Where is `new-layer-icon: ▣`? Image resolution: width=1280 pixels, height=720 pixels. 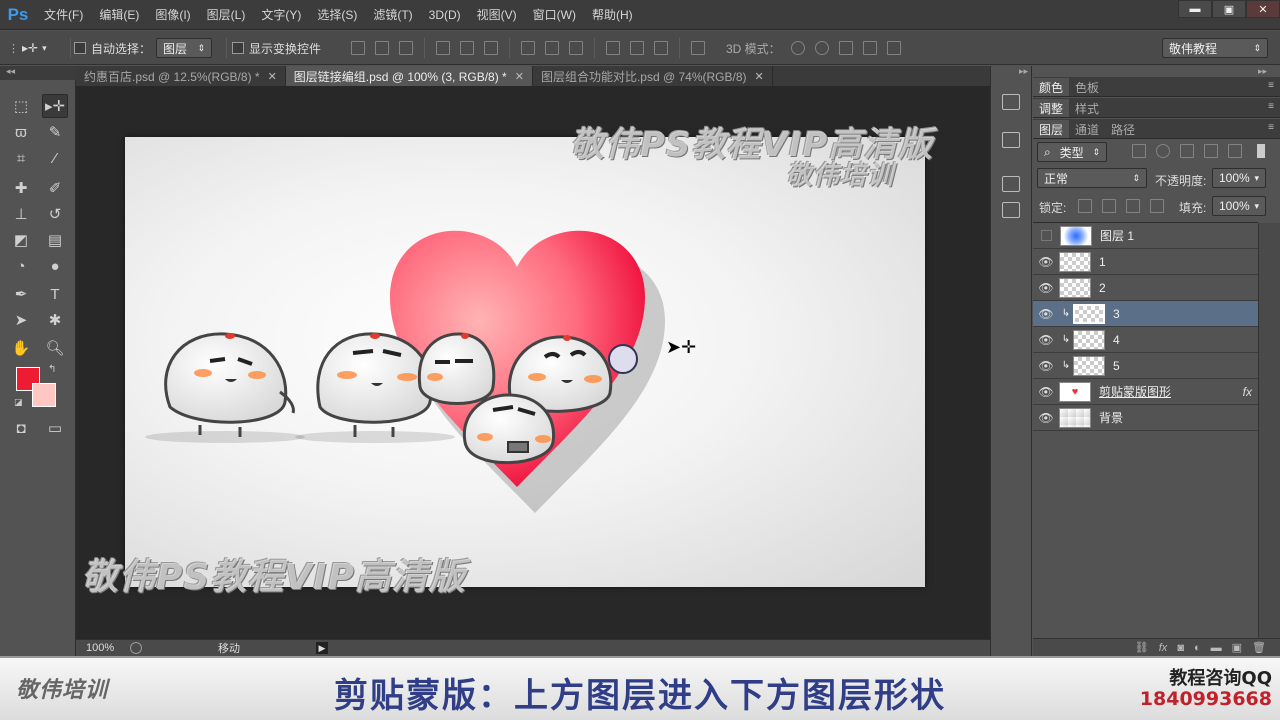 new-layer-icon: ▣ is located at coordinates (1237, 647).